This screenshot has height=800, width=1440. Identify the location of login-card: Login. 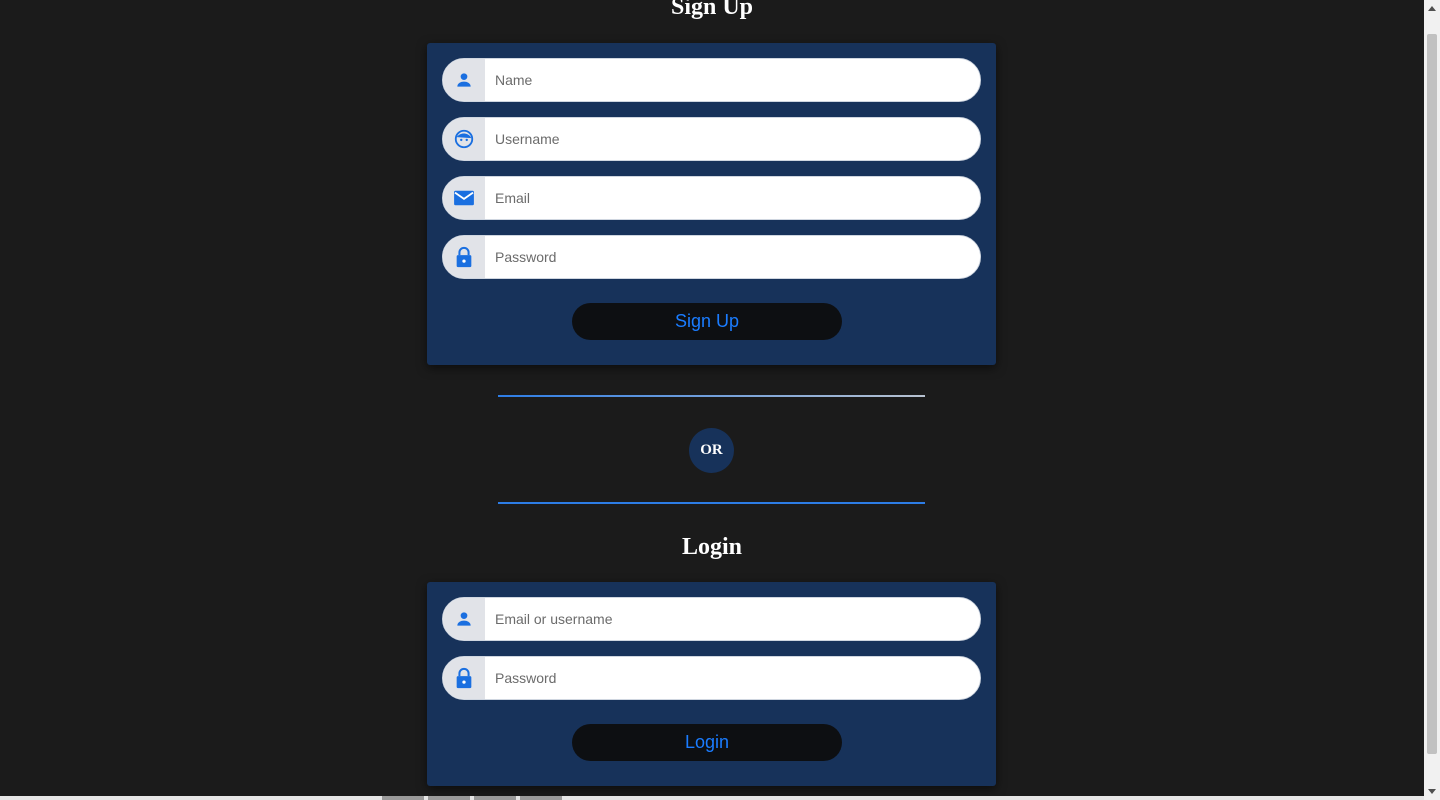
(711, 684).